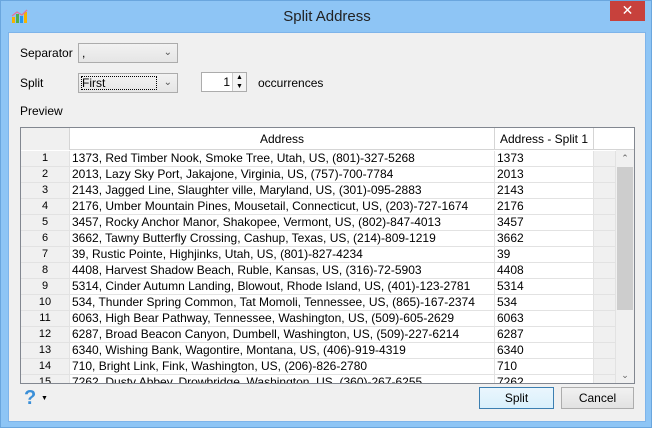 The height and width of the screenshot is (428, 652). I want to click on occurrences-value: 1, so click(226, 82).